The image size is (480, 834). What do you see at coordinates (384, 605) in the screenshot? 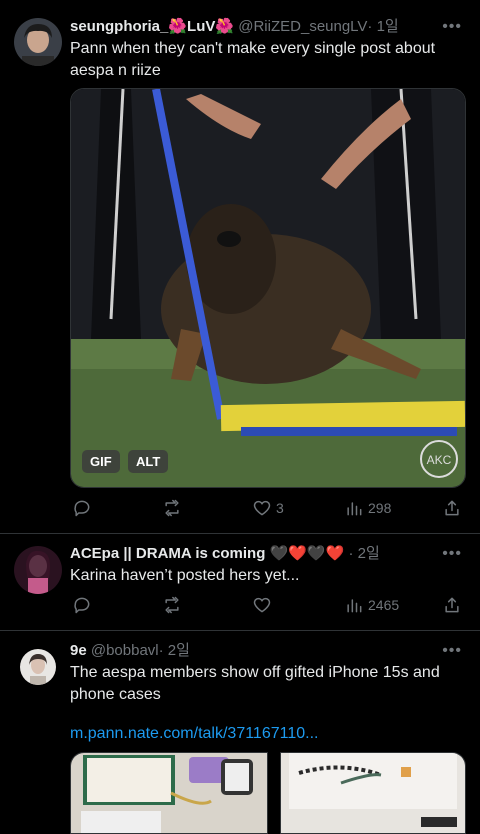
I see `views-count: 2465` at bounding box center [384, 605].